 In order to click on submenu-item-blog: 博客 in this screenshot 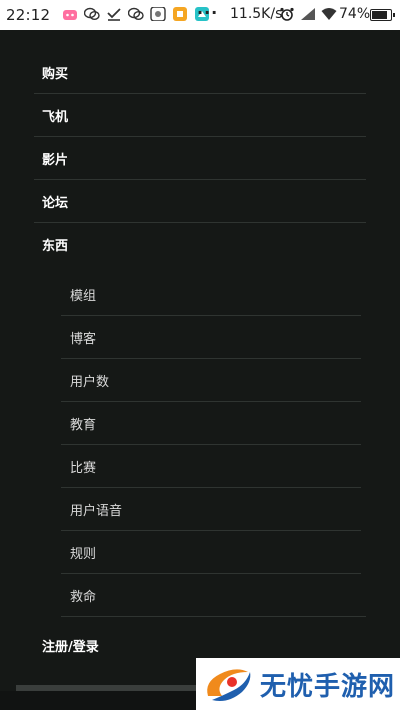, I will do `click(211, 337)`.